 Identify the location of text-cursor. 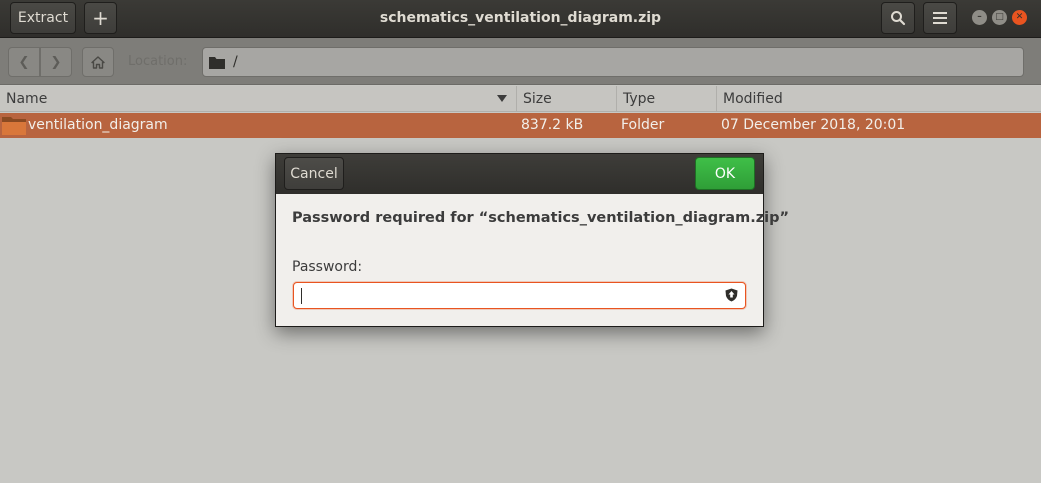
(301, 296).